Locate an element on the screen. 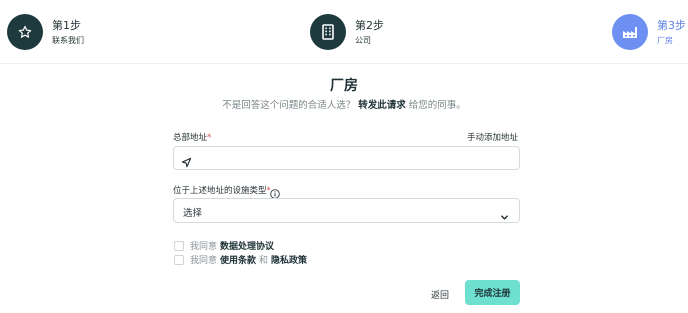  facility-type-label: 位于上述地址的设施类型* is located at coordinates (222, 190).